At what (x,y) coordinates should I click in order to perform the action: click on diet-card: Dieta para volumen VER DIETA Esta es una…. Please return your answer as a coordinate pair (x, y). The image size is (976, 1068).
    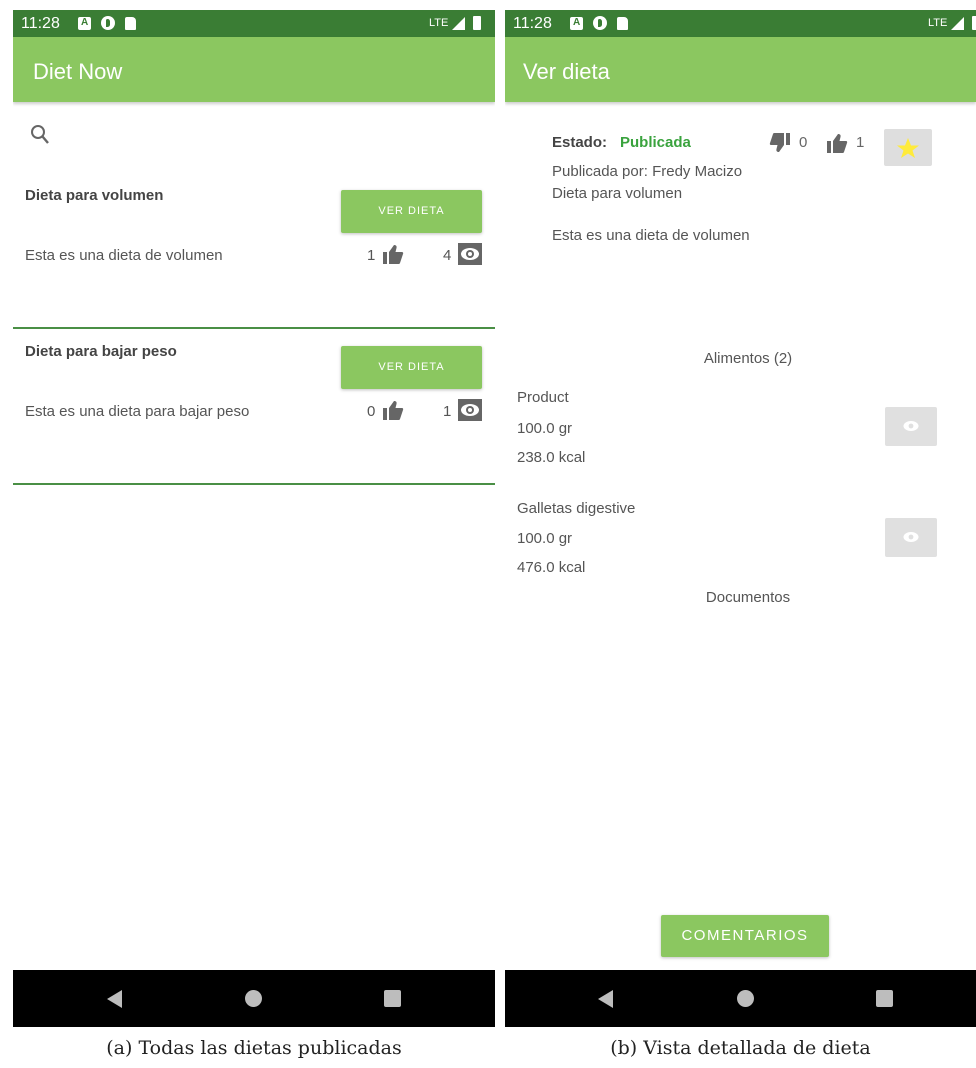
    Looking at the image, I should click on (254, 251).